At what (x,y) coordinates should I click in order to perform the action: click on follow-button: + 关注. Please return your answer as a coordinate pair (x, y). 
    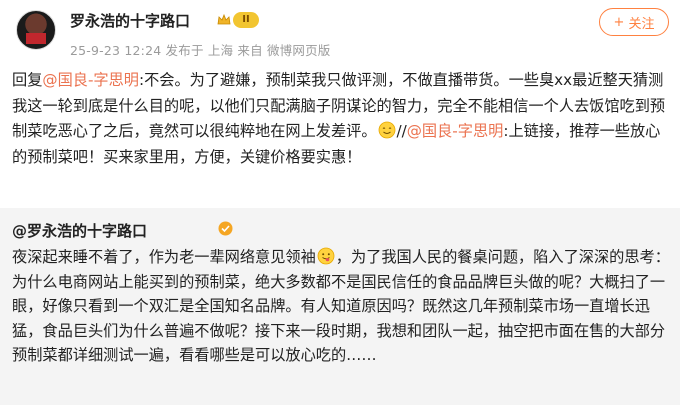
    Looking at the image, I should click on (634, 22).